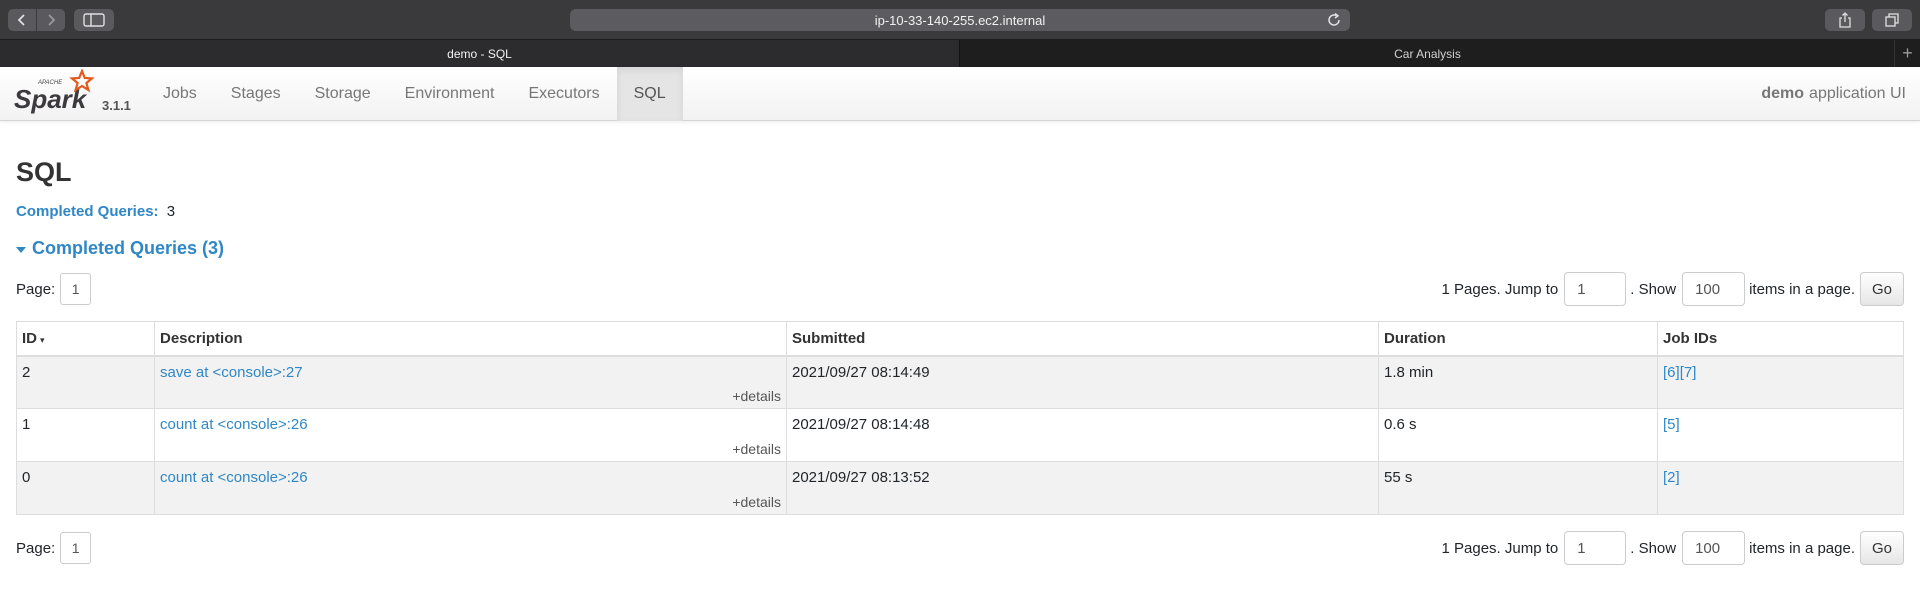 The width and height of the screenshot is (1920, 613). What do you see at coordinates (85, 488) in the screenshot?
I see `cell-id: 0` at bounding box center [85, 488].